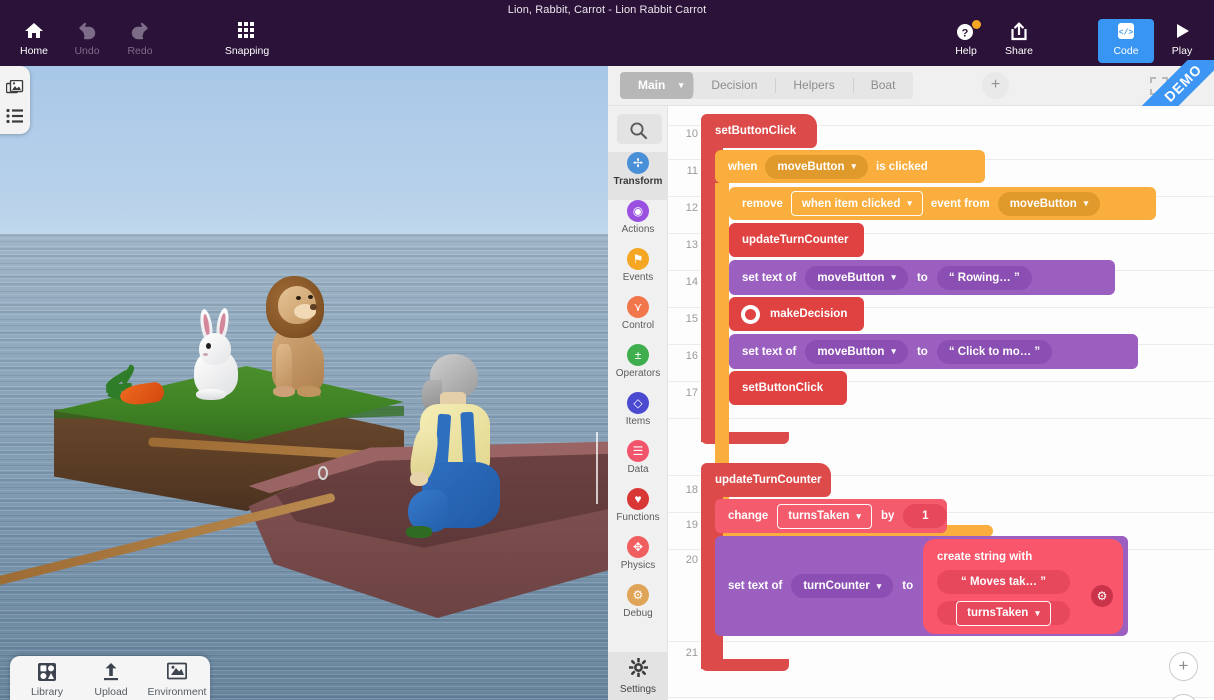 The image size is (1214, 700). I want to click on snapping-button: Snapping, so click(247, 42).